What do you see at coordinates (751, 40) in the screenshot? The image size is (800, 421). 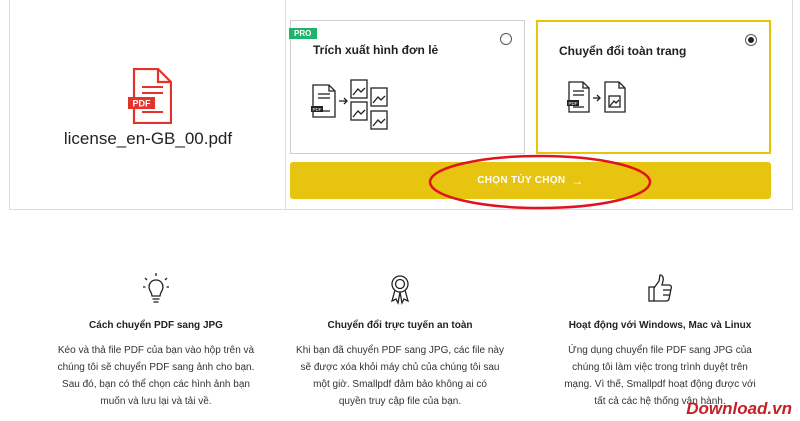 I see `radio-button-selected` at bounding box center [751, 40].